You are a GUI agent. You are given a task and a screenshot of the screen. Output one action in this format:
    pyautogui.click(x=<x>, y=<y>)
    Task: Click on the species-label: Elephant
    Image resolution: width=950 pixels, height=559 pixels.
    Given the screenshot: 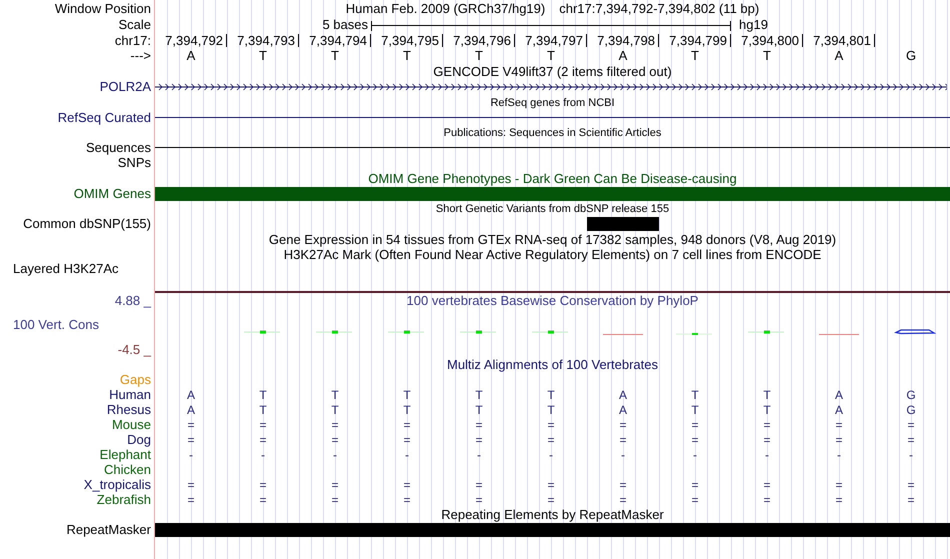 What is the action you would take?
    pyautogui.click(x=125, y=455)
    